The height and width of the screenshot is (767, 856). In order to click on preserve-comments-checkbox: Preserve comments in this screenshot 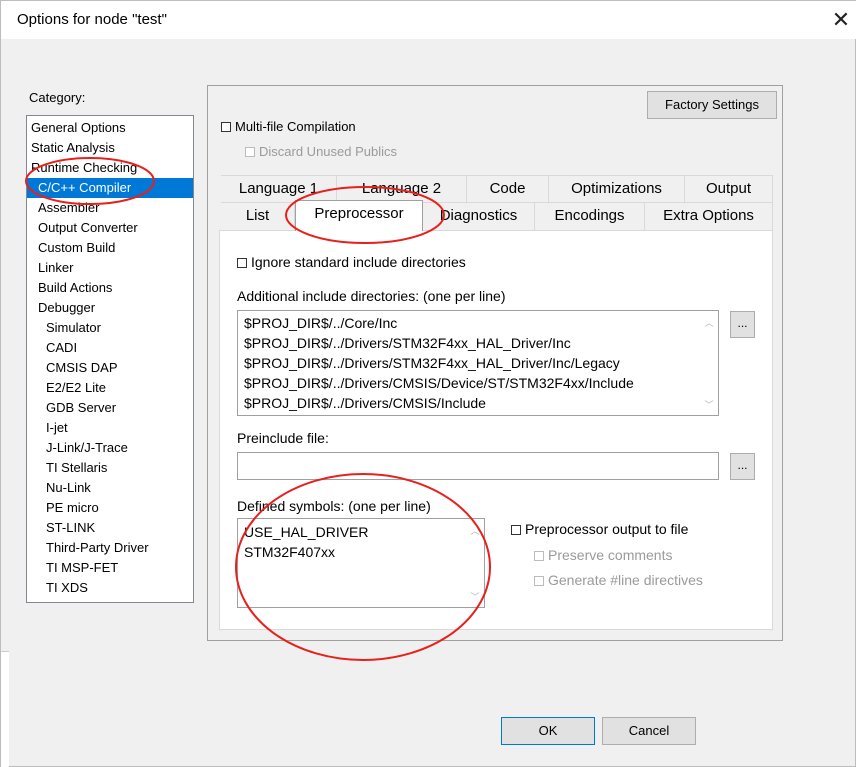, I will do `click(603, 555)`.